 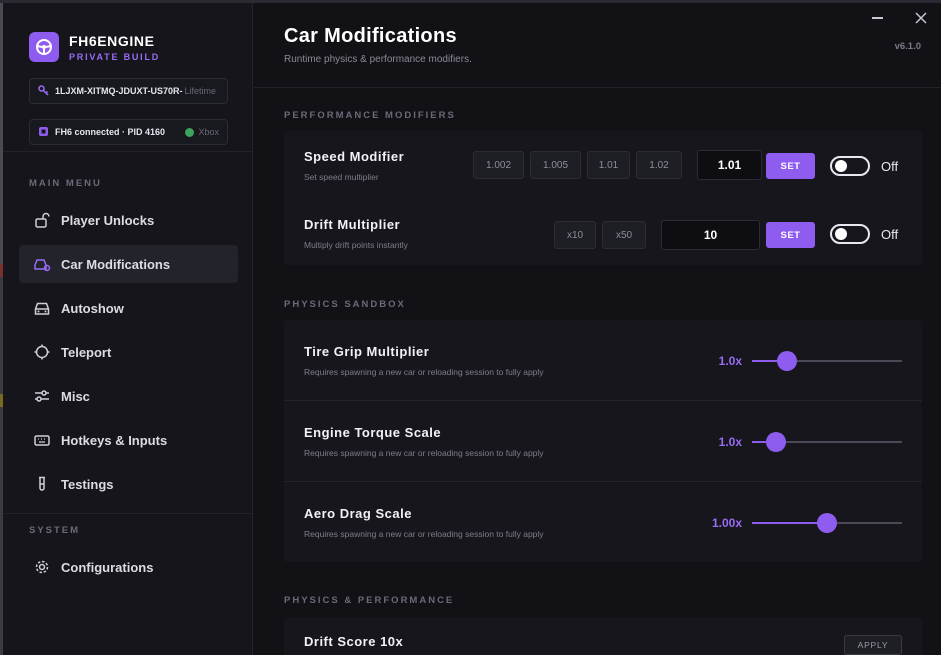 I want to click on connection-status: FH6 connected · PID 4160, so click(x=110, y=132).